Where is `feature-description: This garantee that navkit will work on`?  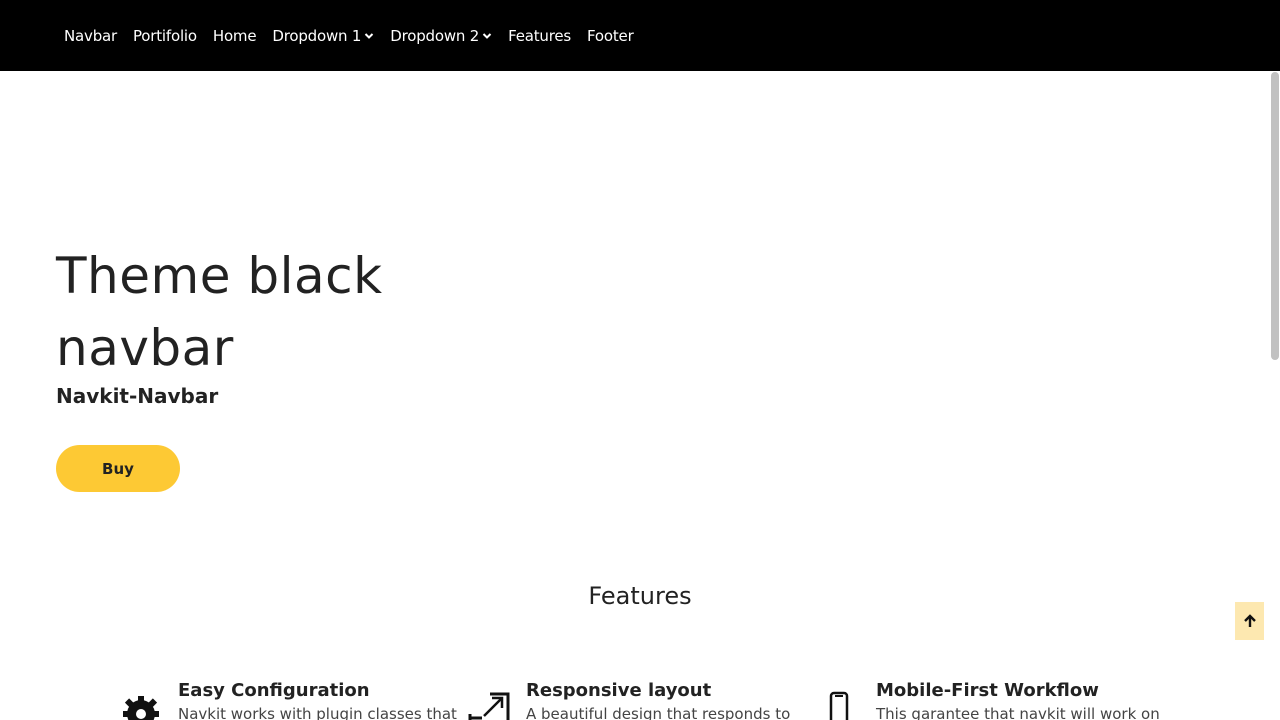
feature-description: This garantee that navkit will work on is located at coordinates (1018, 712).